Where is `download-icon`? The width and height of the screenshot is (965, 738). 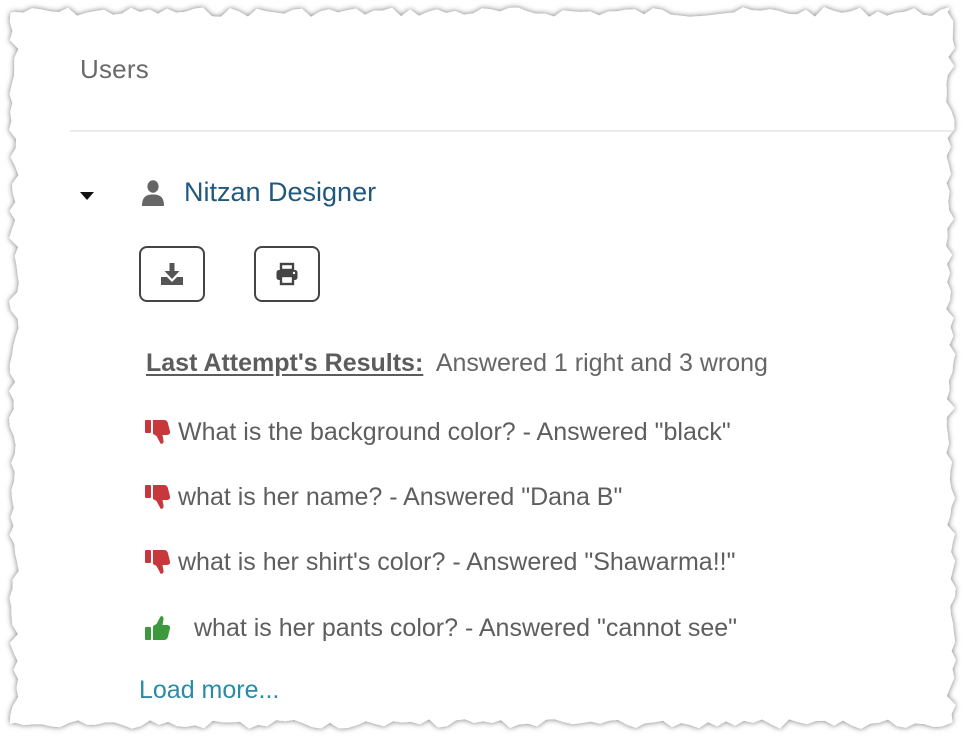 download-icon is located at coordinates (172, 274).